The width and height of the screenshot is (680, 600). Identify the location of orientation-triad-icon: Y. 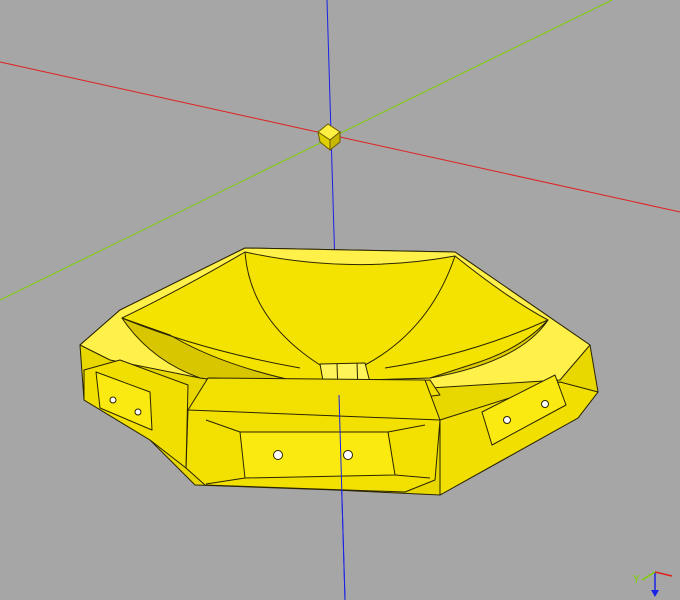
(652, 584).